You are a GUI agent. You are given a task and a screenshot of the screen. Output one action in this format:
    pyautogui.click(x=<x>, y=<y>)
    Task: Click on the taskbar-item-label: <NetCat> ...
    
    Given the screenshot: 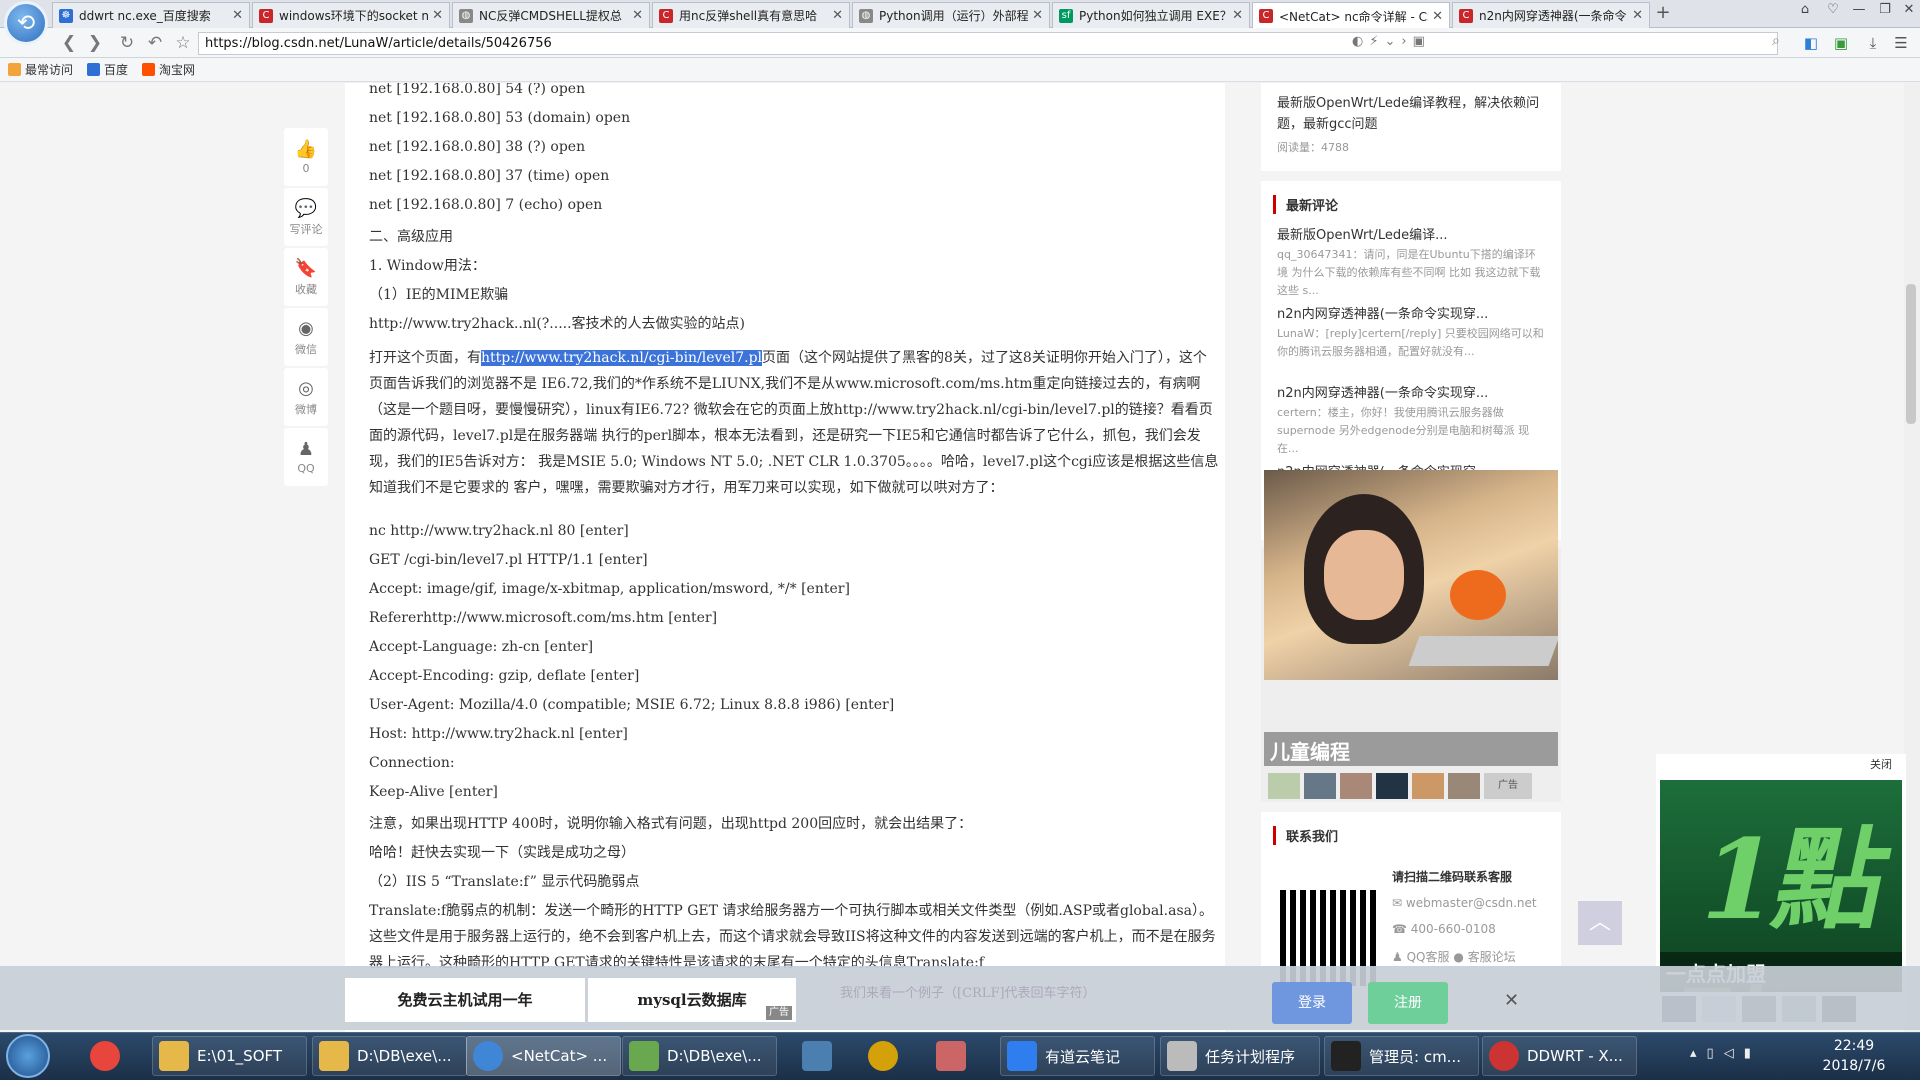 What is the action you would take?
    pyautogui.click(x=559, y=1056)
    